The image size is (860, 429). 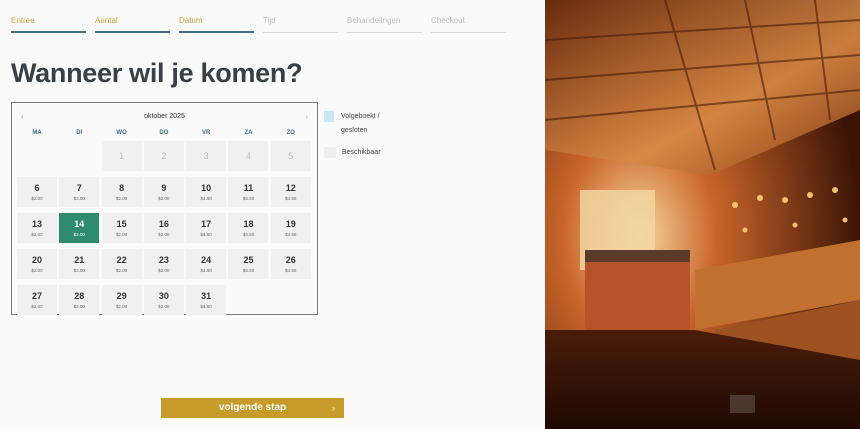 I want to click on calendar-day-26: 26 $4.50, so click(x=290, y=264).